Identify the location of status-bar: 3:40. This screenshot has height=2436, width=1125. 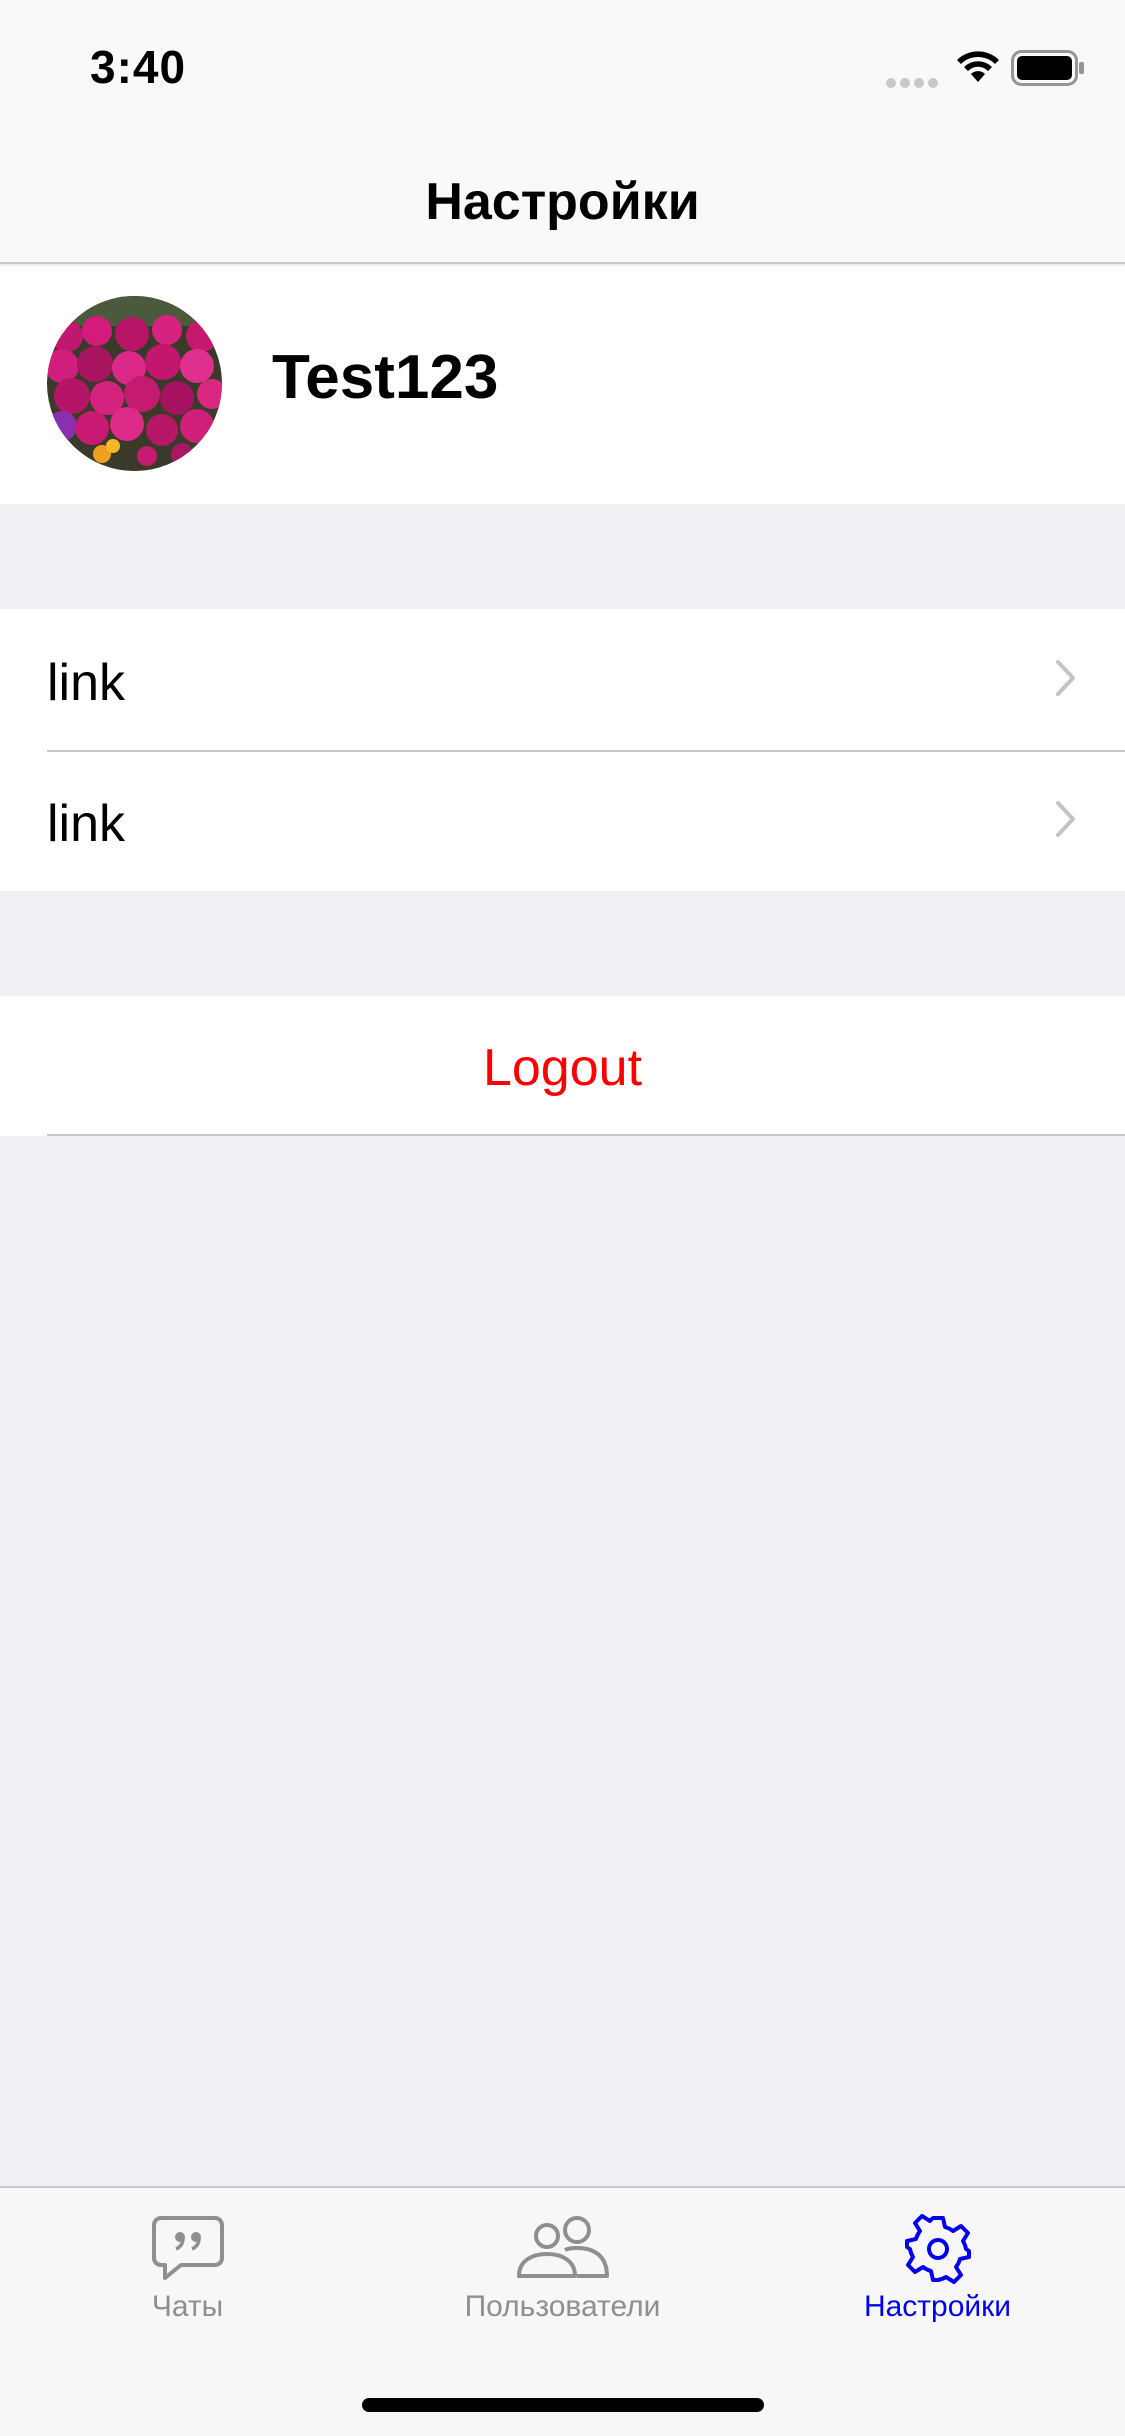
(562, 66).